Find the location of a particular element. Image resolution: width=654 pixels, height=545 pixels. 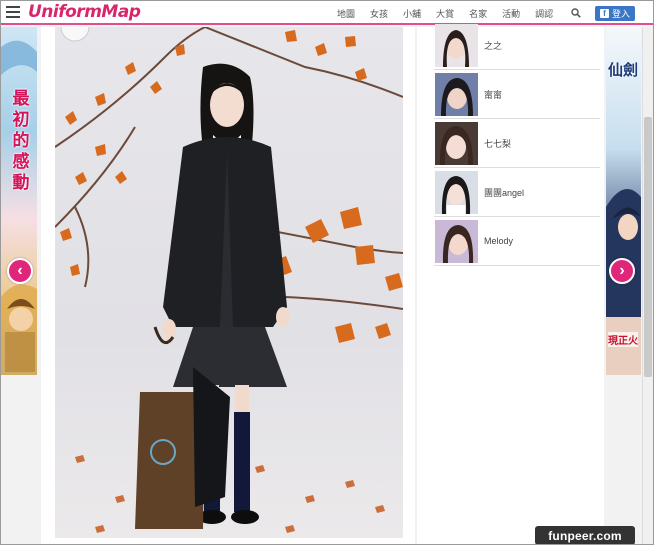

right-banner-text: 仙劍 is located at coordinates (623, 70).